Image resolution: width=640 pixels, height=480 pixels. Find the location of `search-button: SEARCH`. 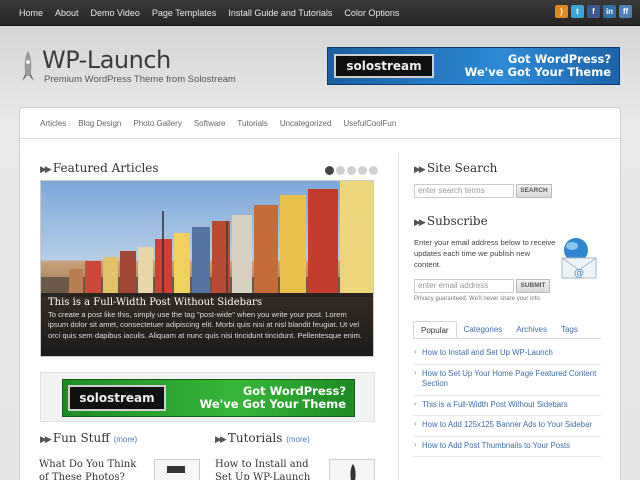

search-button: SEARCH is located at coordinates (534, 191).